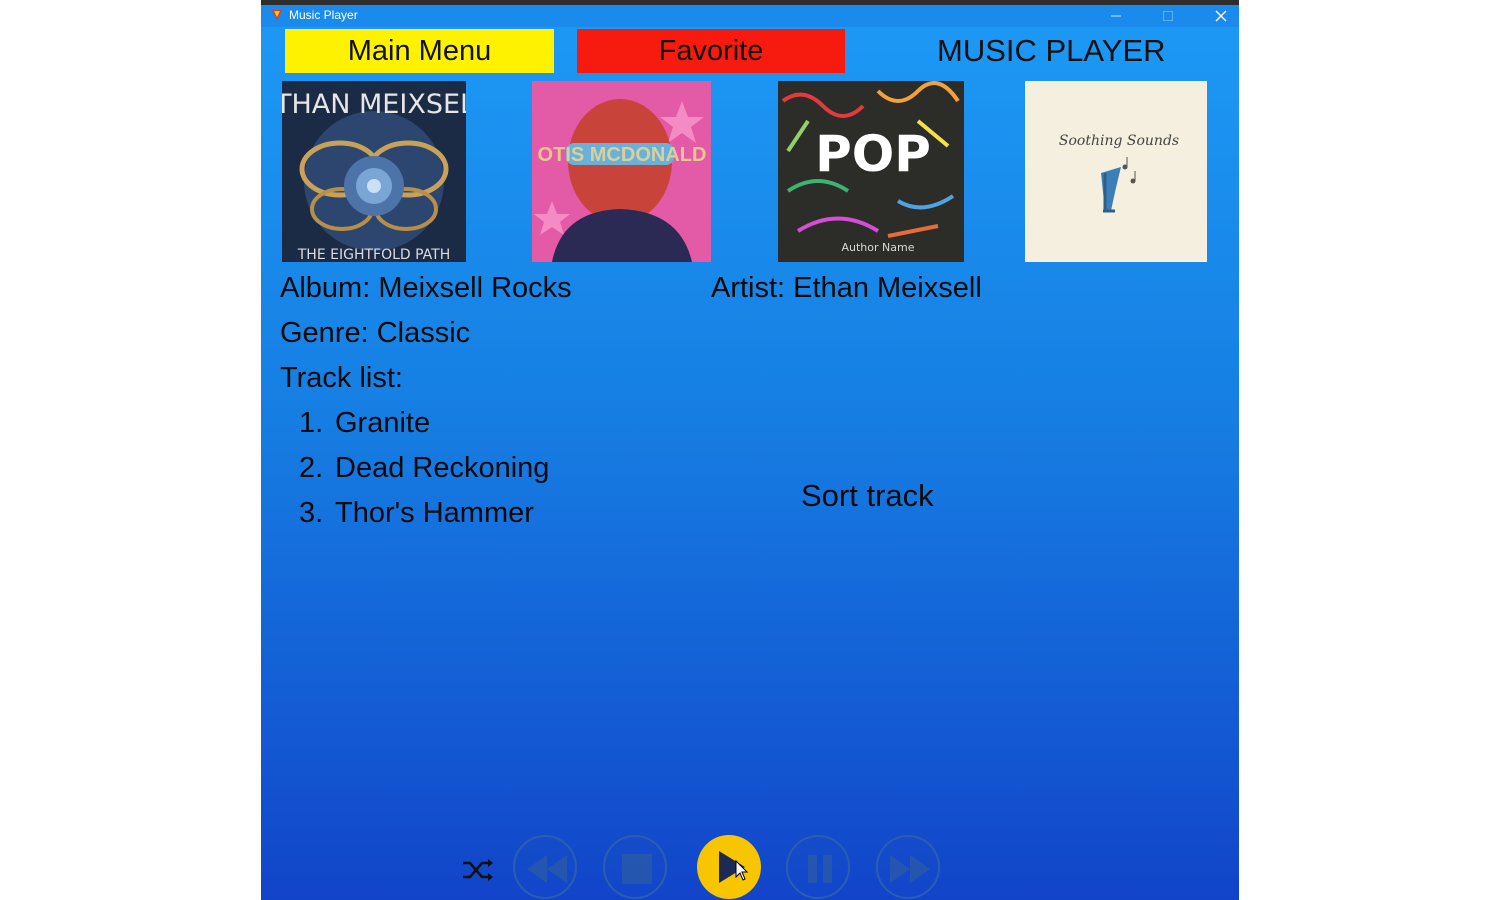 This screenshot has height=900, width=1500. I want to click on track-number: 1., so click(311, 423).